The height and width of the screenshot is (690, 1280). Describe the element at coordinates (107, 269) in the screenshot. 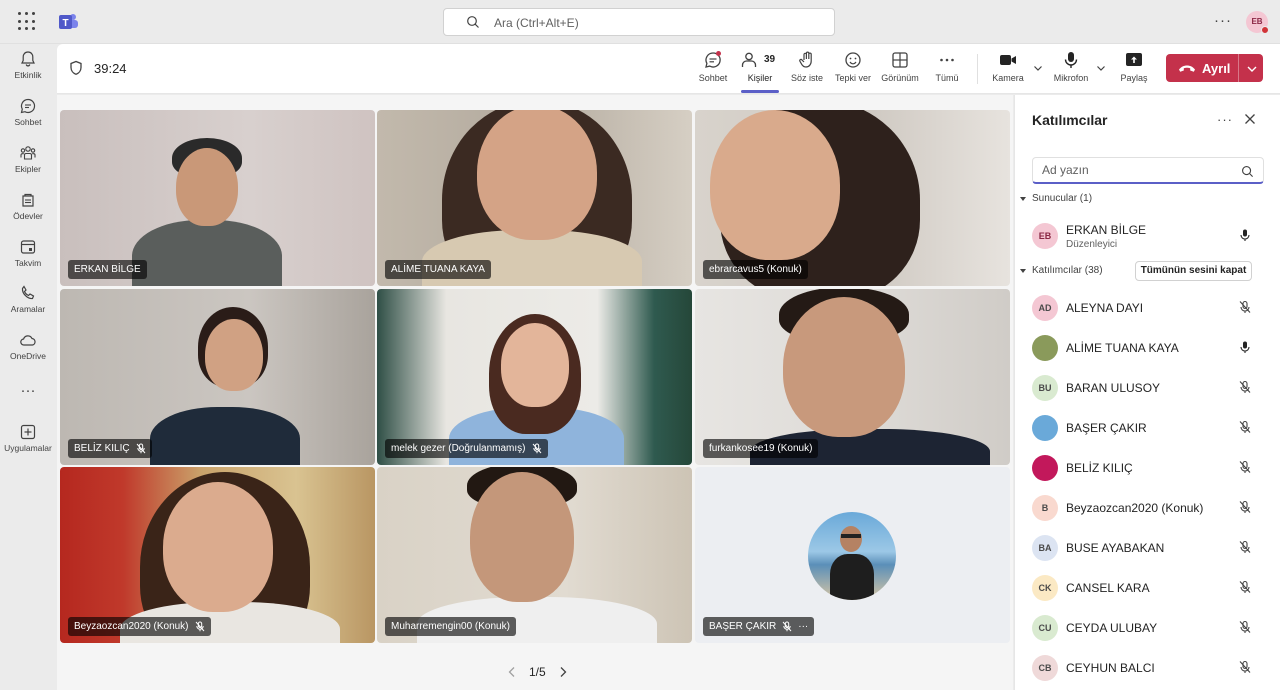

I see `tile-name-tag: ERKAN BİLGE` at that location.